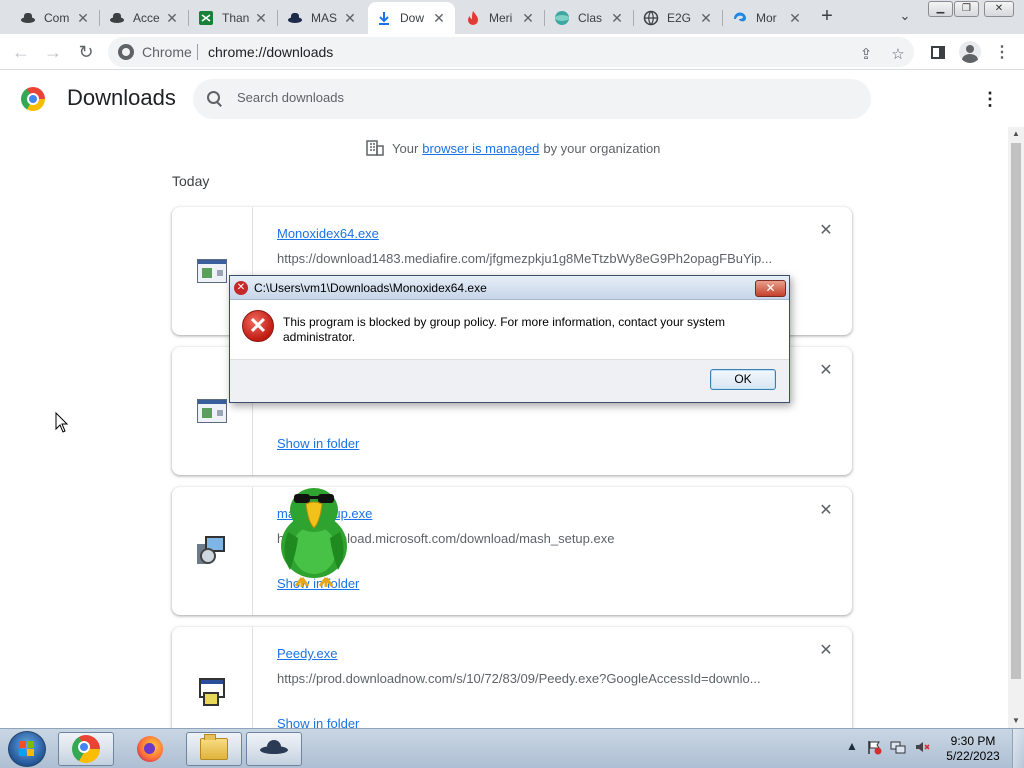  What do you see at coordinates (767, 18) in the screenshot?
I see `tab-mor: Mor ✕` at bounding box center [767, 18].